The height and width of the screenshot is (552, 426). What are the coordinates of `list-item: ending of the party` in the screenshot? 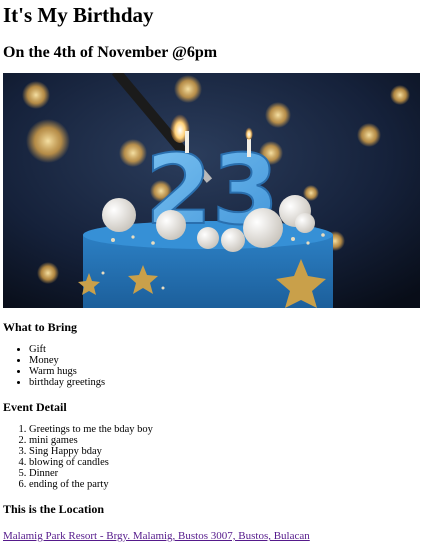 It's located at (227, 484).